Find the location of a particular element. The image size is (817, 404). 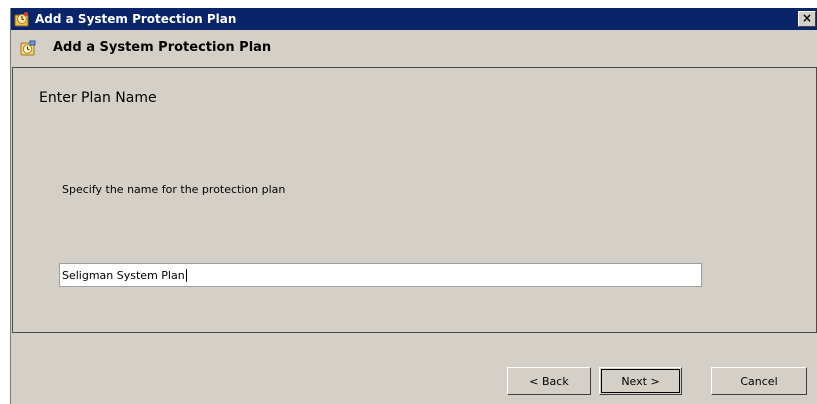

text-caret is located at coordinates (186, 275).